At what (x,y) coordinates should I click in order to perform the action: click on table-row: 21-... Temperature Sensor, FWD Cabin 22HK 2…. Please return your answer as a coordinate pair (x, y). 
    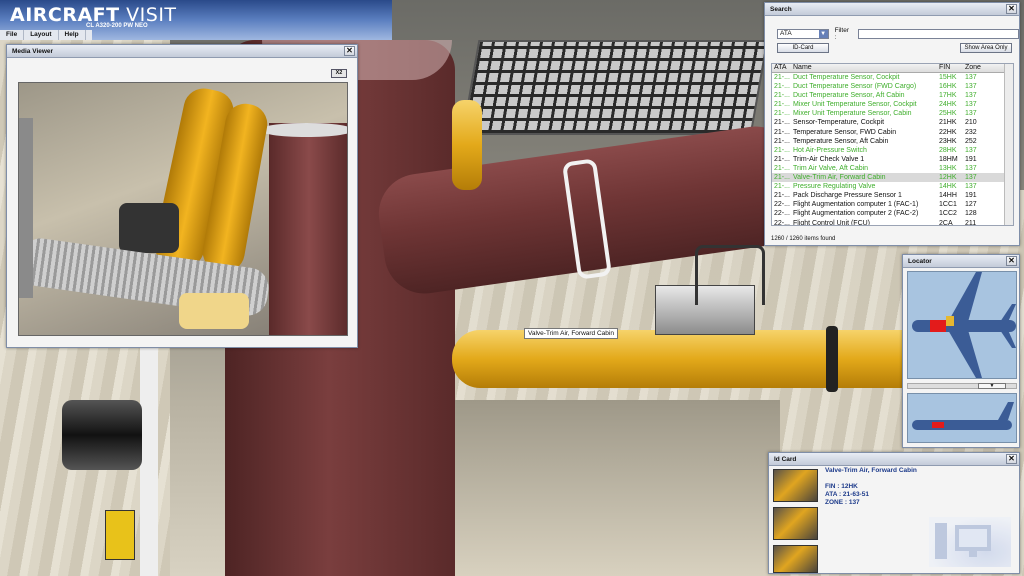
    Looking at the image, I should click on (892, 132).